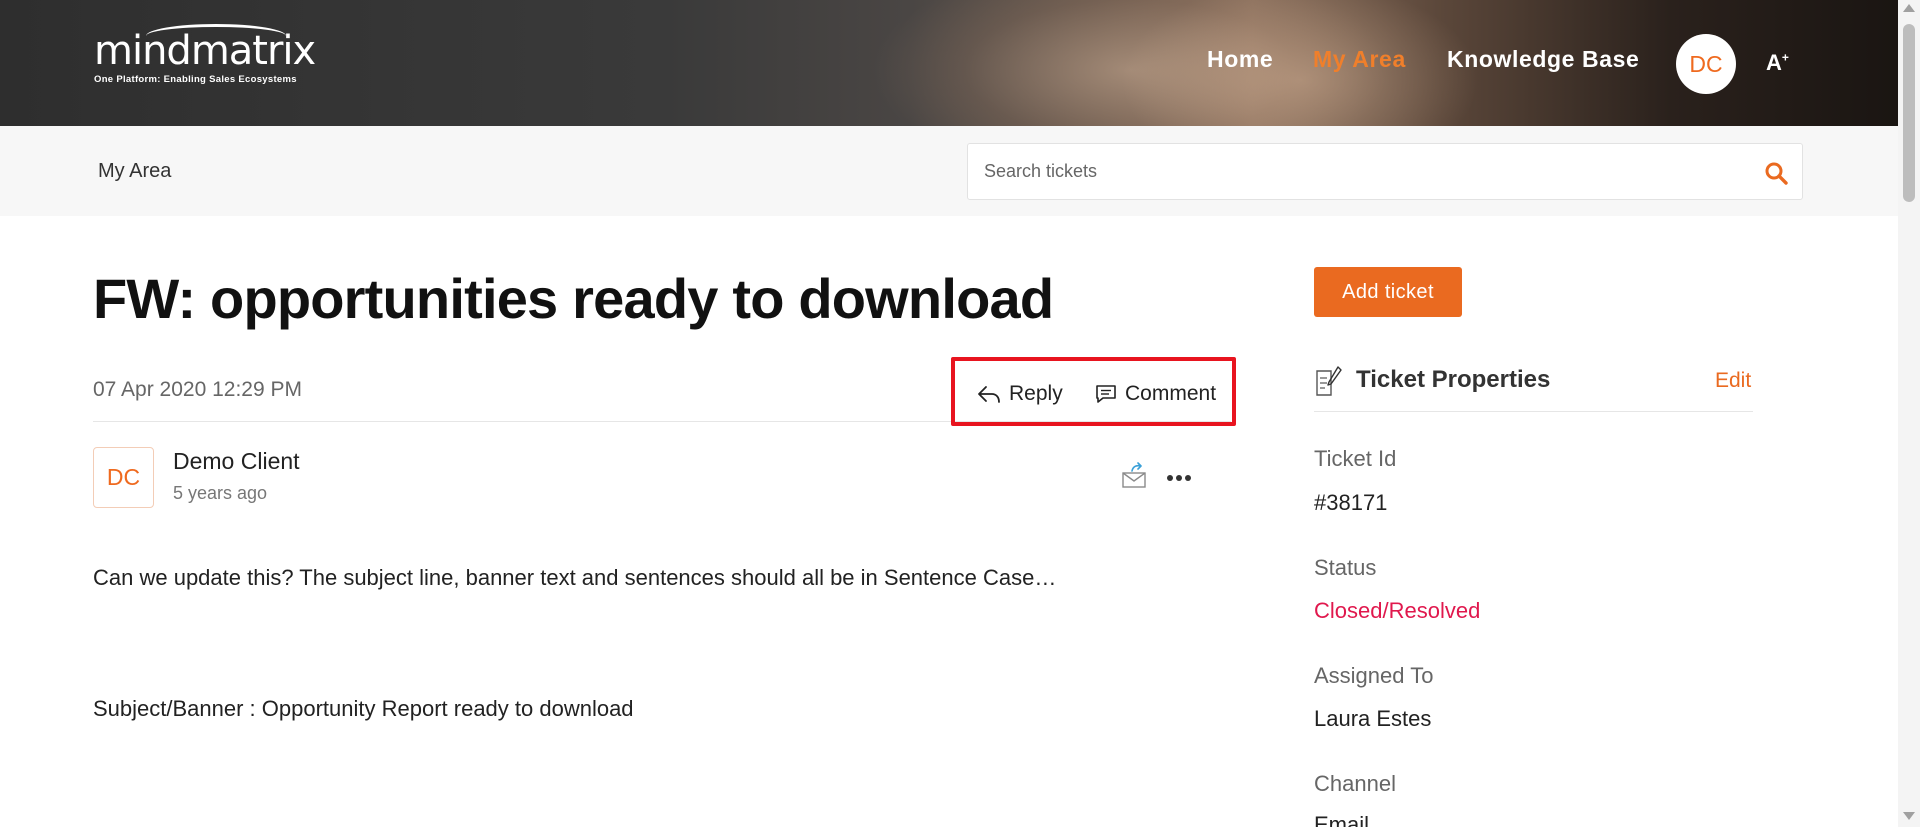 The image size is (1920, 827). Describe the element at coordinates (1355, 458) in the screenshot. I see `ticket-id-label: Ticket Id` at that location.